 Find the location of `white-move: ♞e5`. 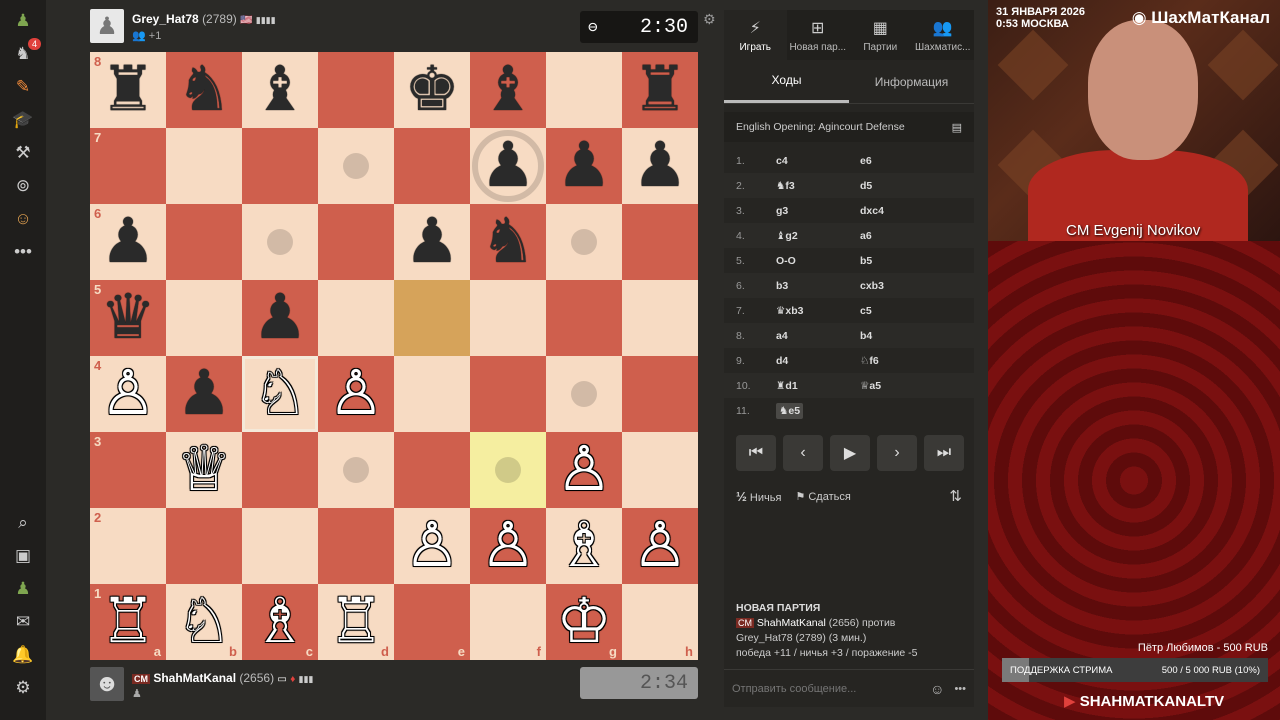

white-move: ♞e5 is located at coordinates (790, 410).